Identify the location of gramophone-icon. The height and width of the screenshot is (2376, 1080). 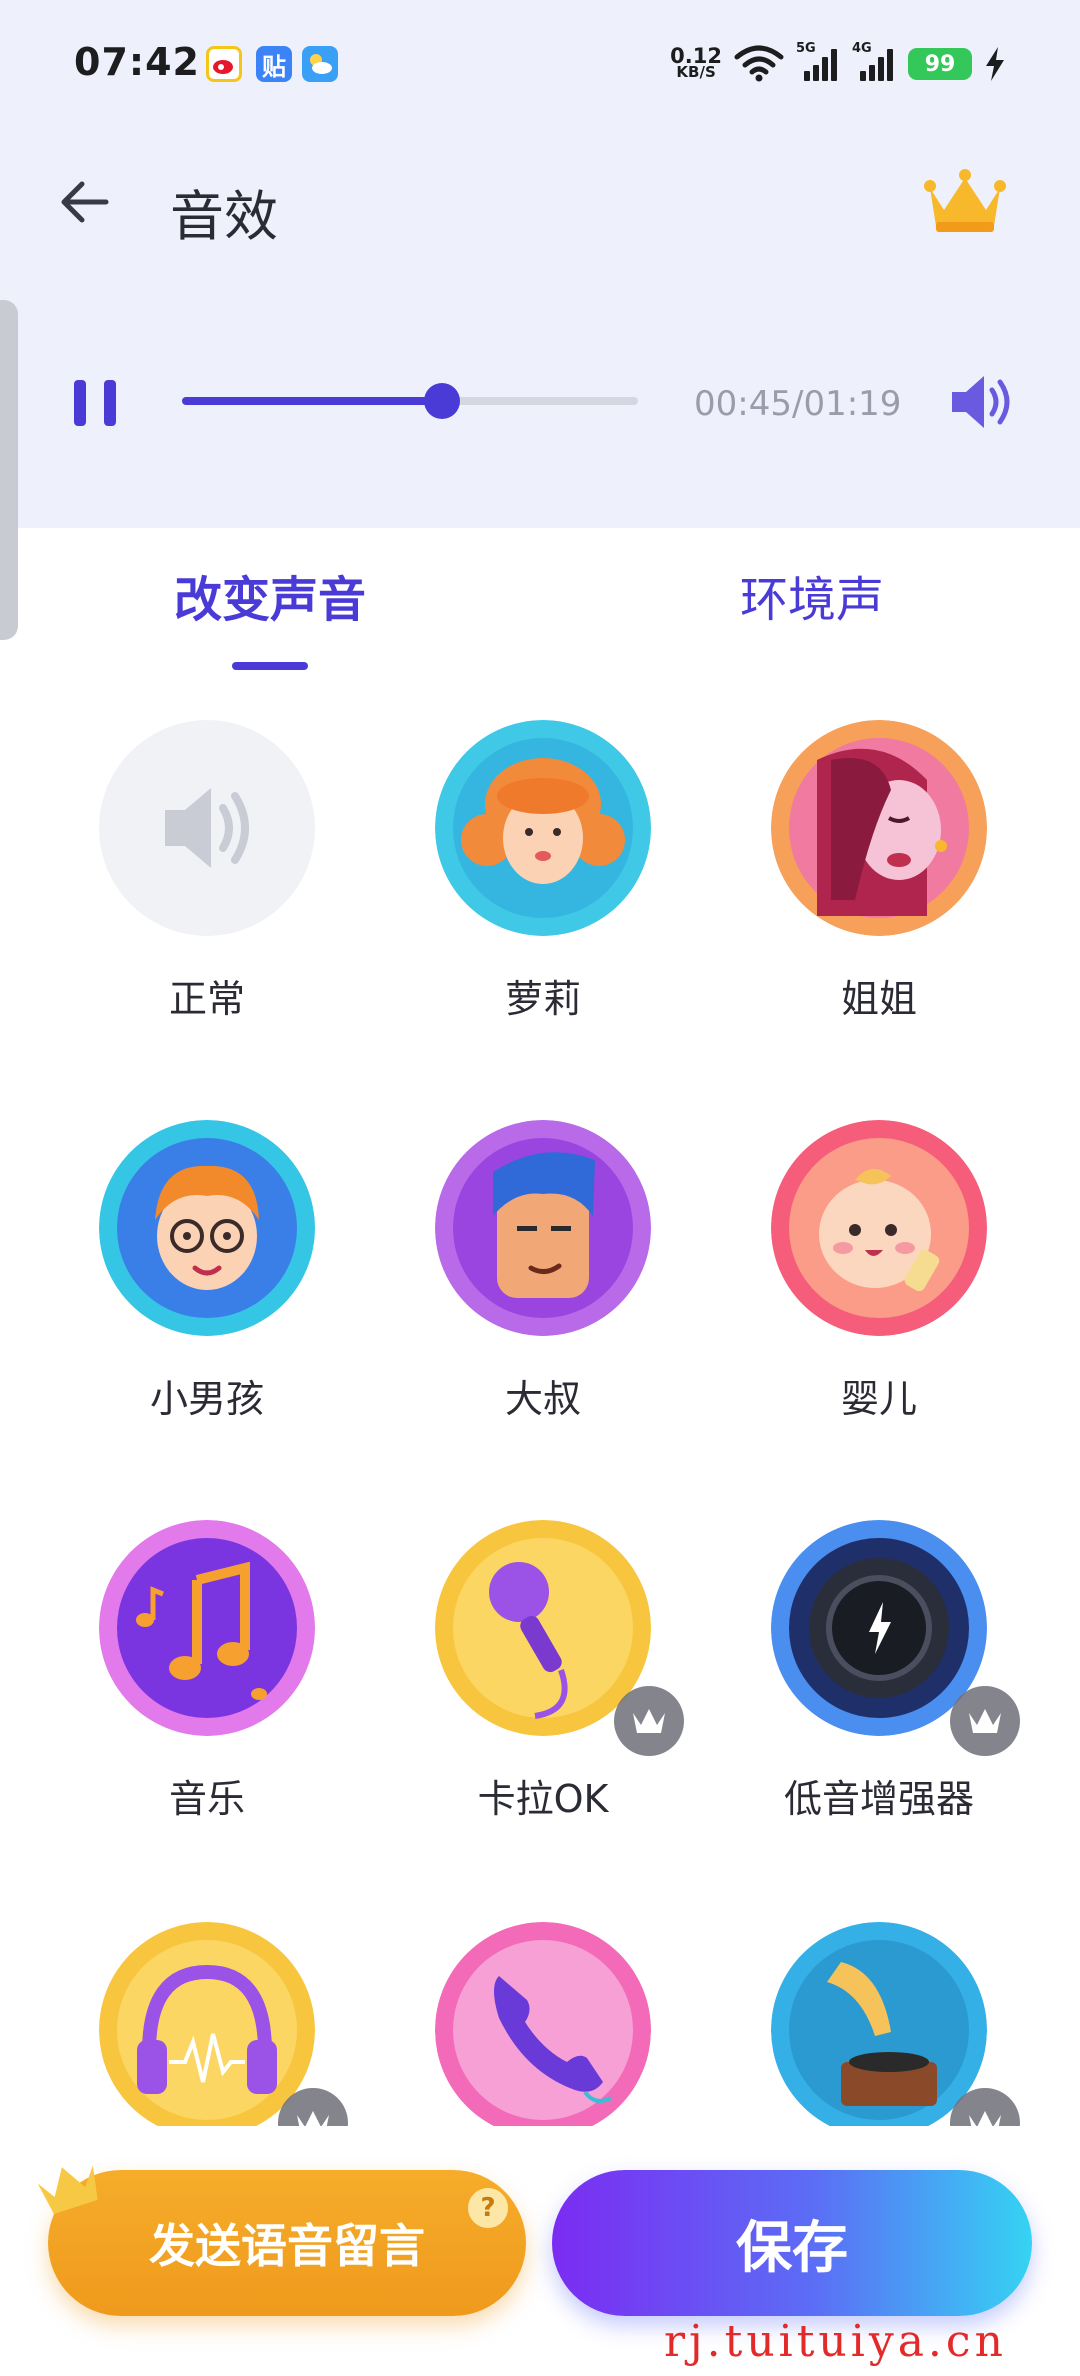
(879, 2024).